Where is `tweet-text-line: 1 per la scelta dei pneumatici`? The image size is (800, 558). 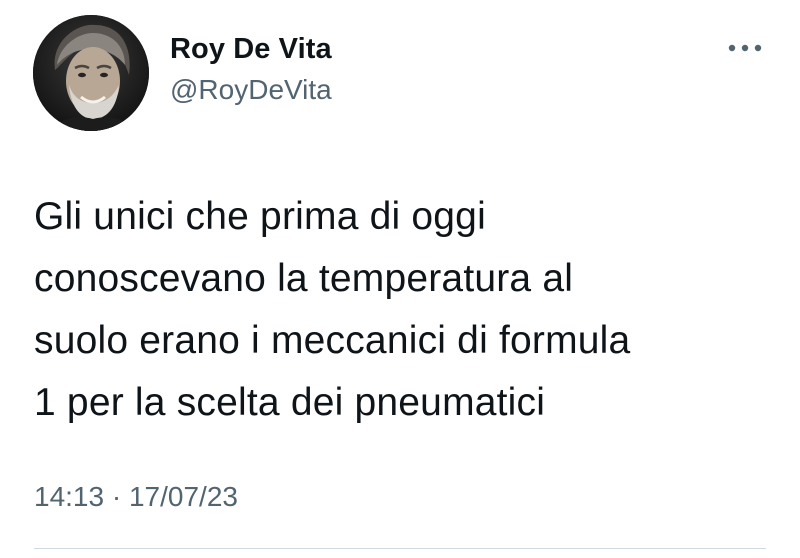
tweet-text-line: 1 per la scelta dei pneumatici is located at coordinates (290, 402).